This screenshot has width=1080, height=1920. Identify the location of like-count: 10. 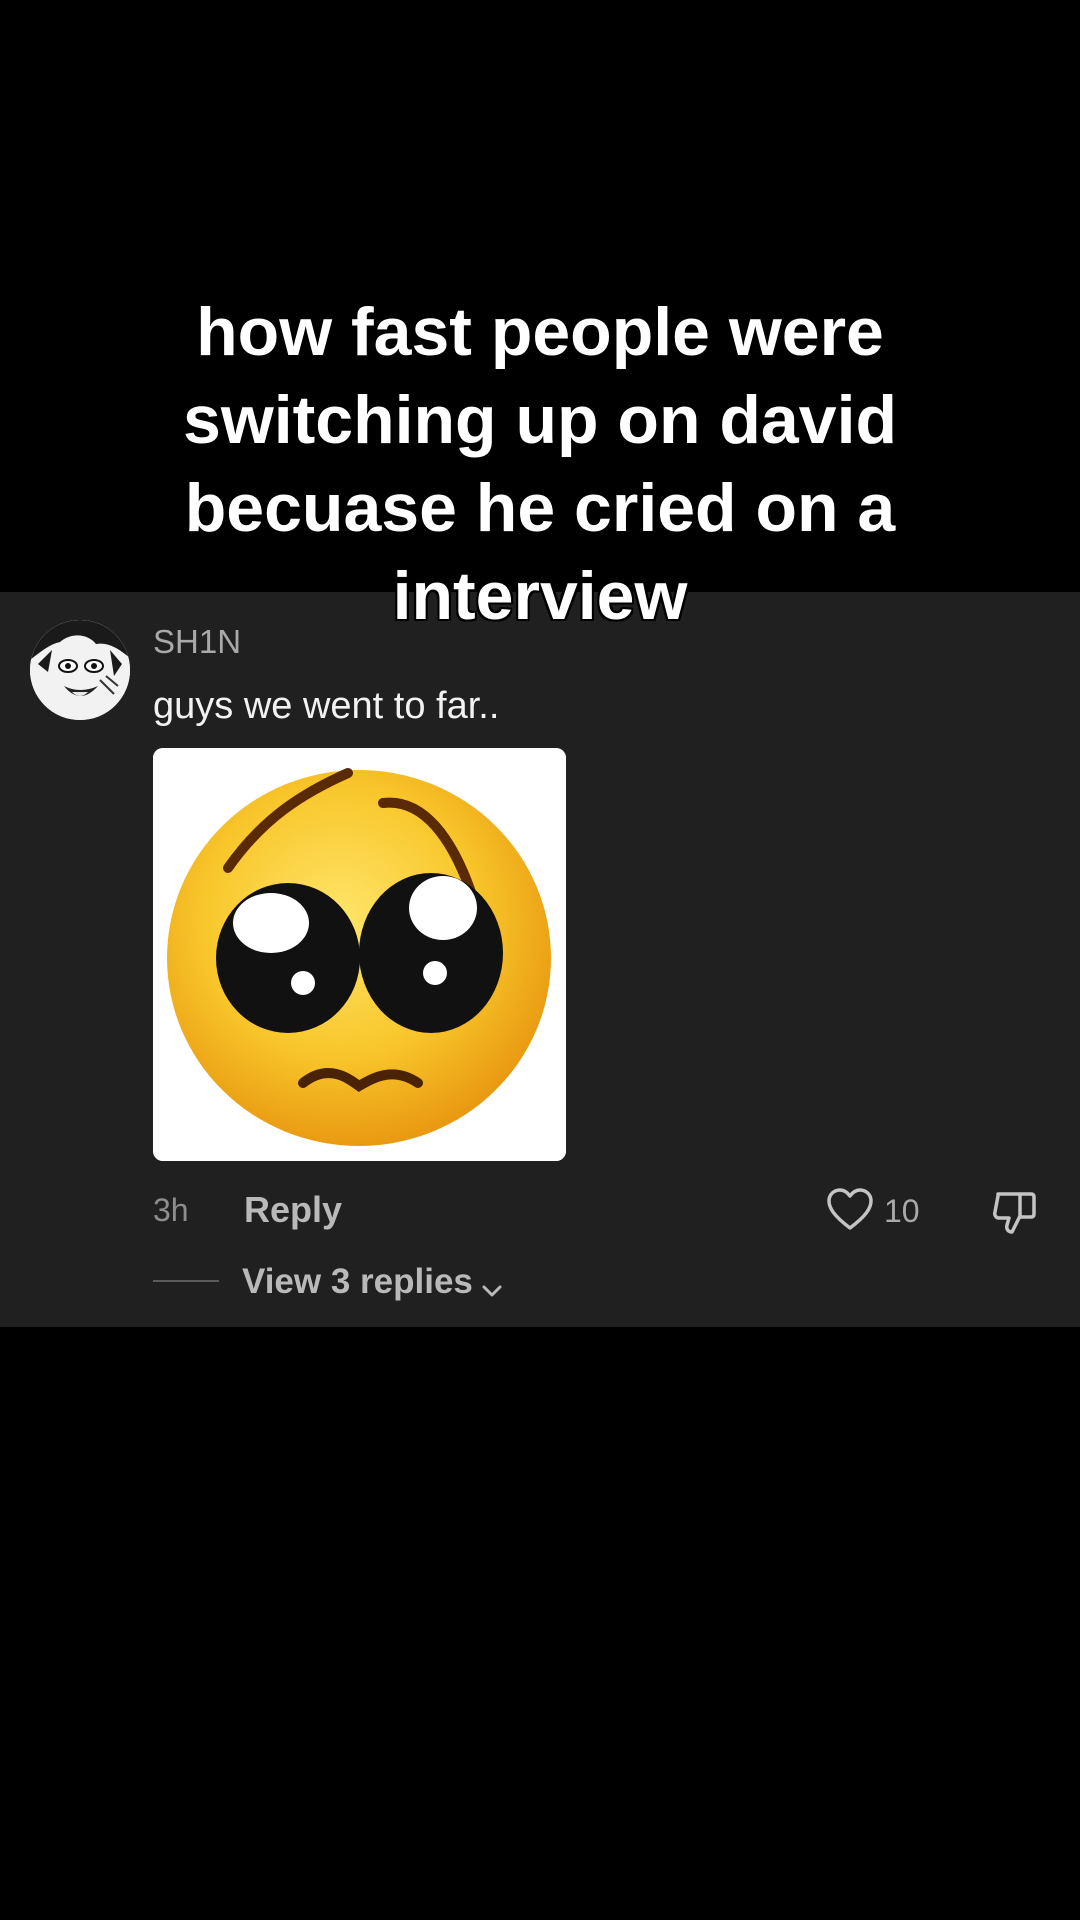
(902, 1211).